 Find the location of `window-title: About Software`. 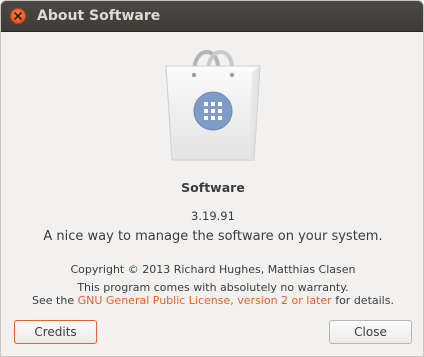

window-title: About Software is located at coordinates (99, 16).